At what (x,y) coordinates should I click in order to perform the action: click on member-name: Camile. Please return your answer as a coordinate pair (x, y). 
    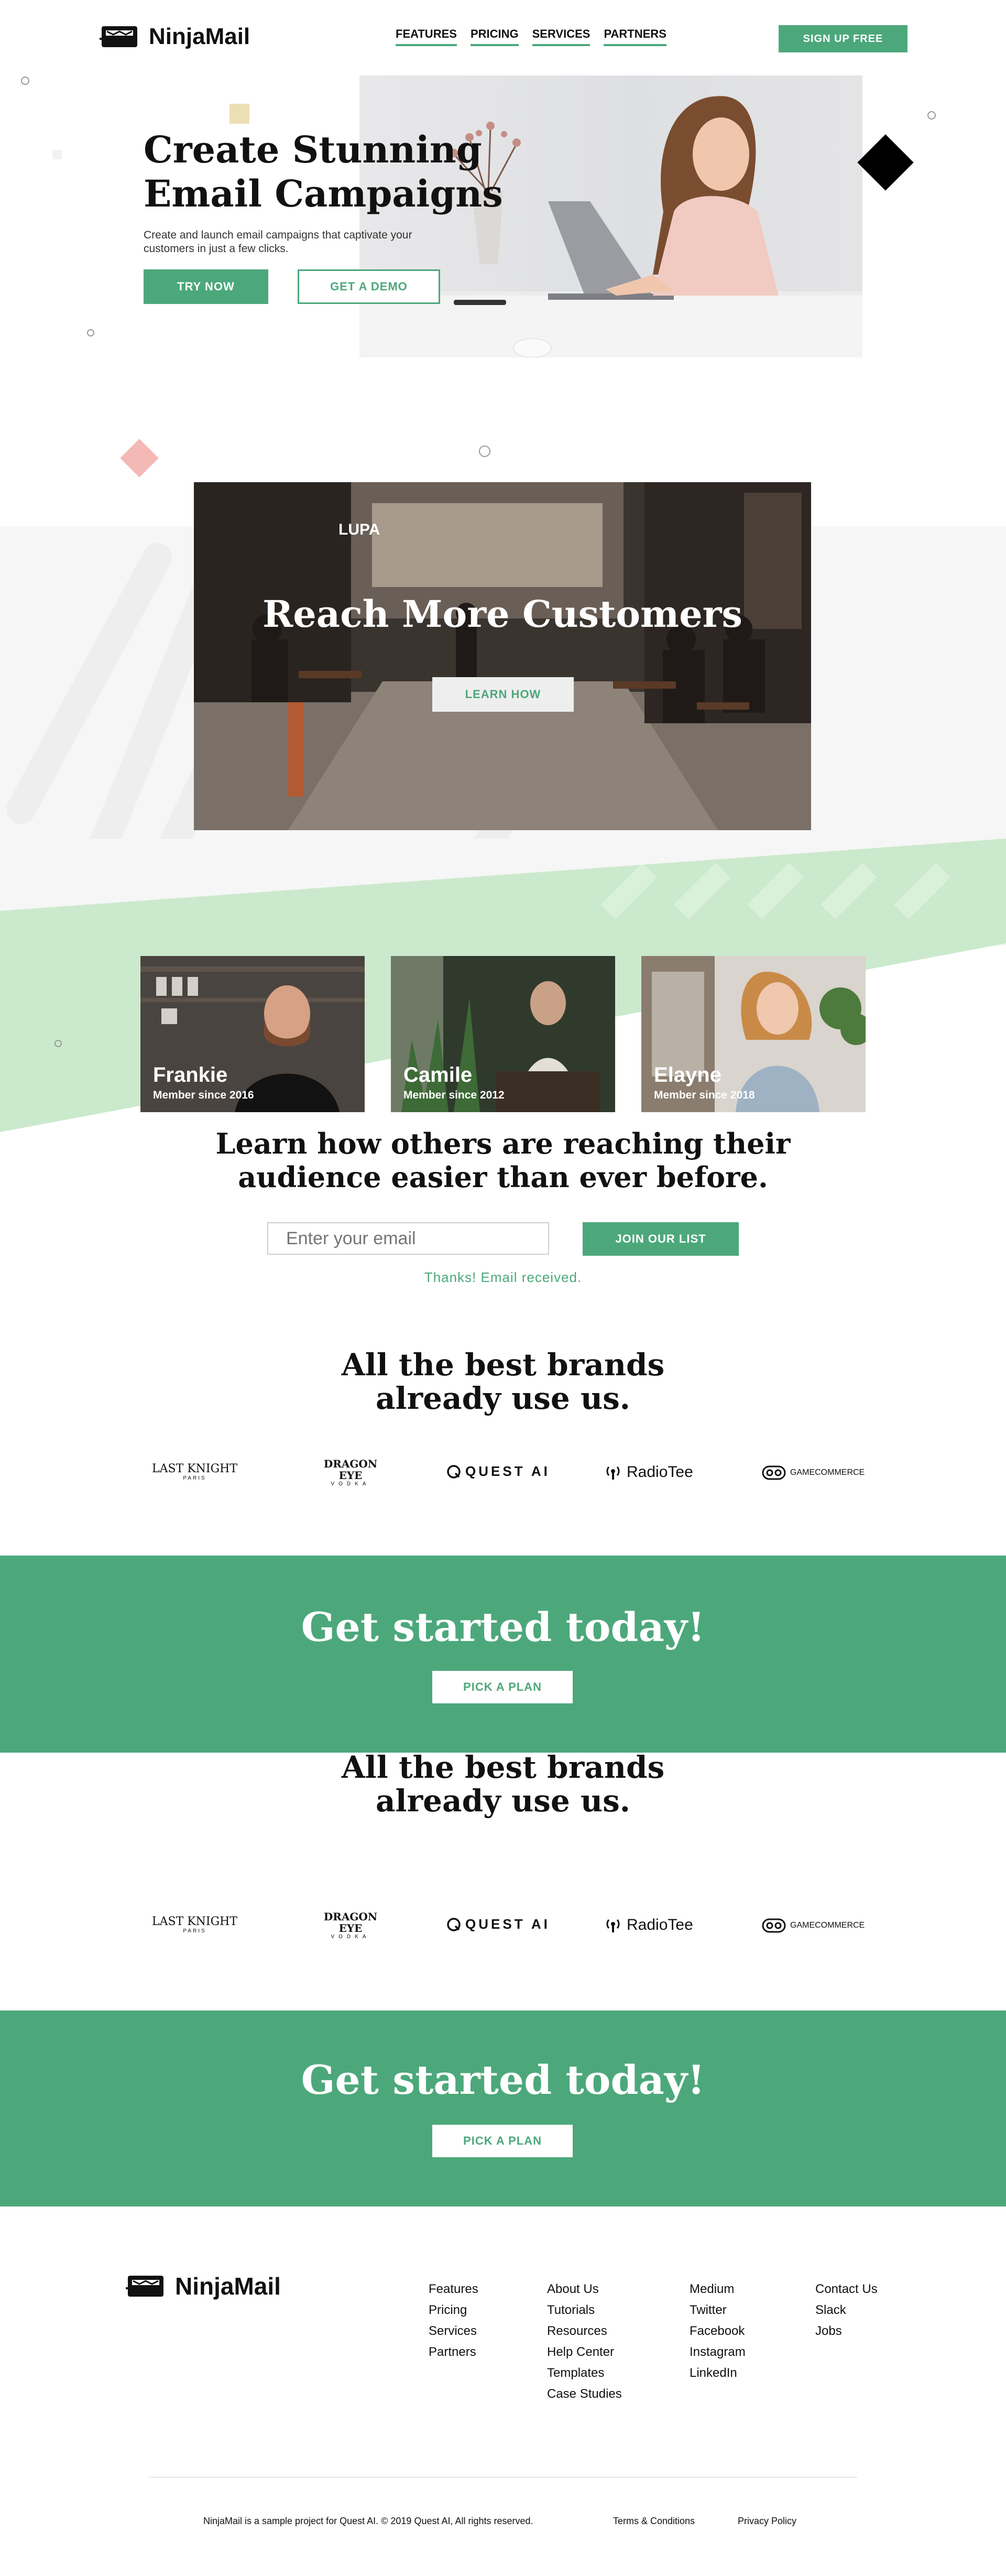
    Looking at the image, I should click on (438, 1074).